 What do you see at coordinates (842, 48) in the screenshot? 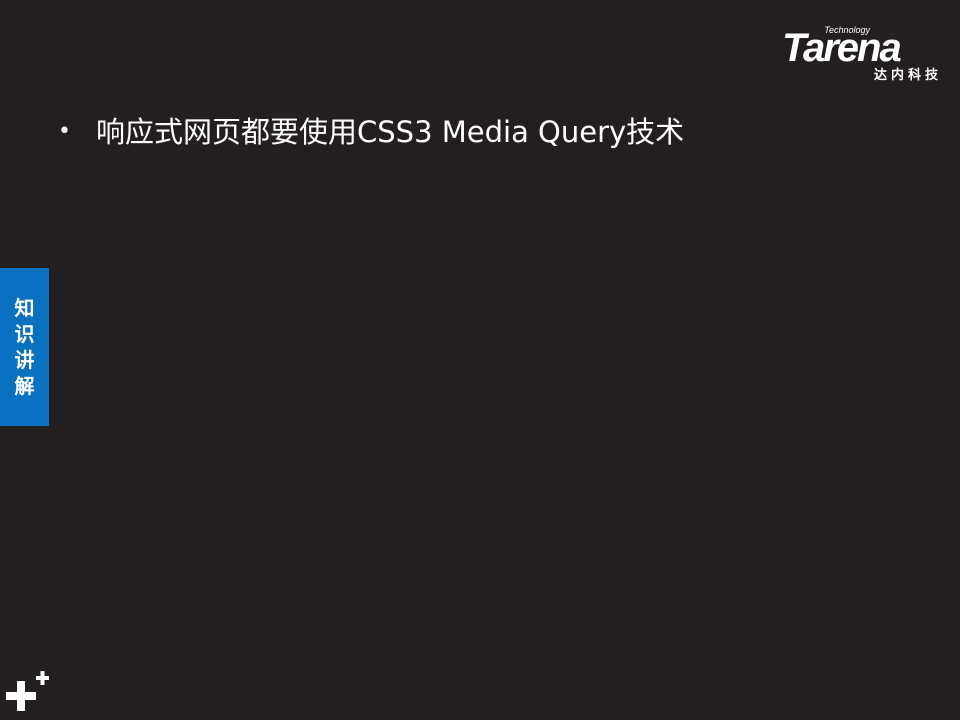
I see `logo-wordmark: Tarena` at bounding box center [842, 48].